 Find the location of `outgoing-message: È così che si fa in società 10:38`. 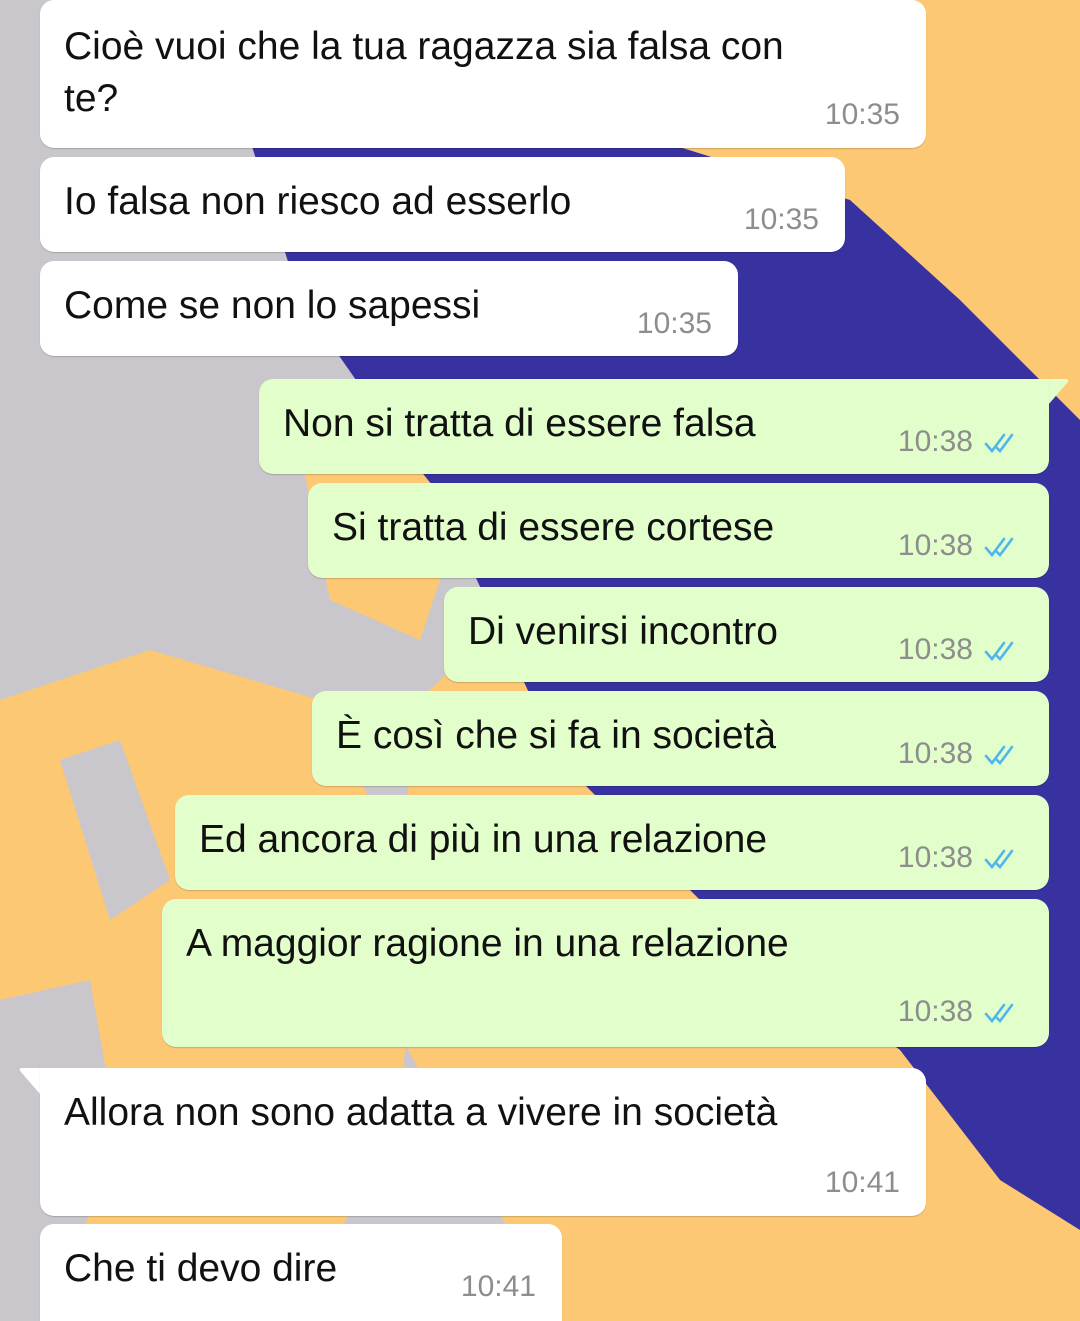

outgoing-message: È così che si fa in società 10:38 is located at coordinates (680, 738).